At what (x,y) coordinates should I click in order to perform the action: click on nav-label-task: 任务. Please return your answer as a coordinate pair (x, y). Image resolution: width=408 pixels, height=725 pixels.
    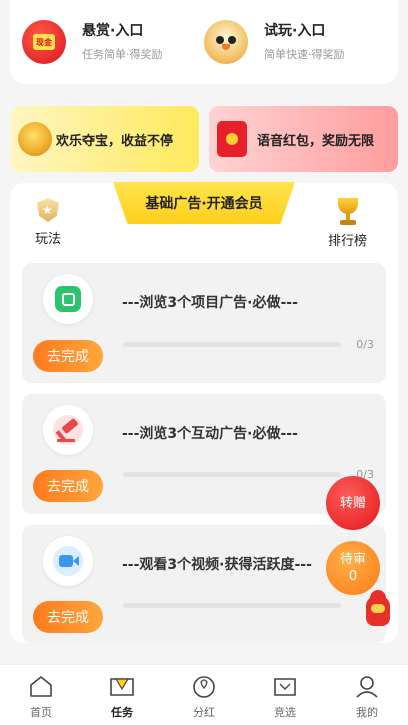
    Looking at the image, I should click on (122, 712).